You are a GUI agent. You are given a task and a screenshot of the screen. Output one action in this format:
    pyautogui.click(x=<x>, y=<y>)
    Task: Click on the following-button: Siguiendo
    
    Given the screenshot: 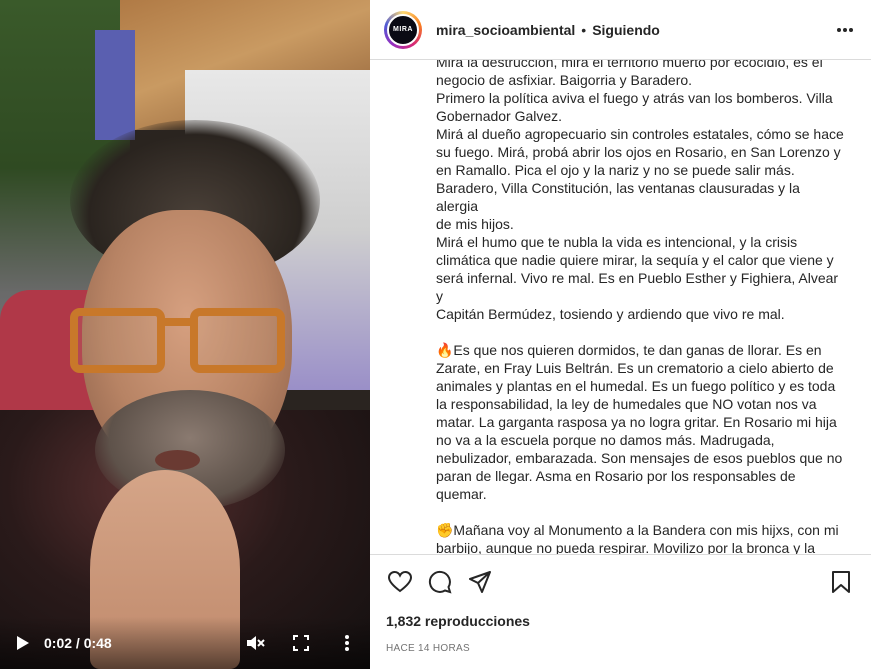 What is the action you would take?
    pyautogui.click(x=626, y=30)
    